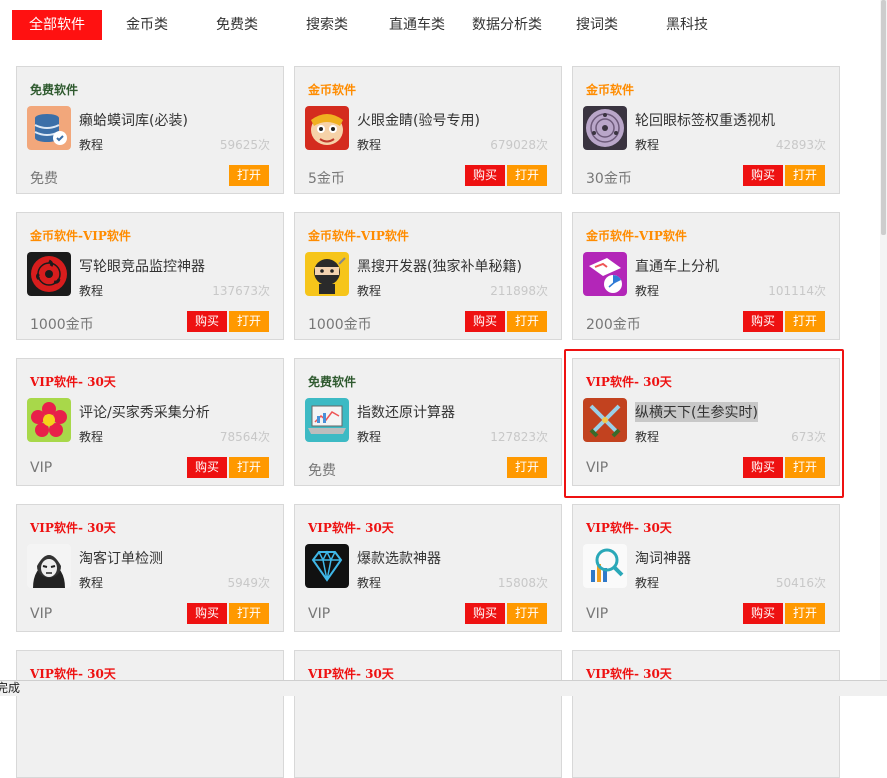 The height and width of the screenshot is (778, 887). I want to click on card-type-label: 金币软件-VIP软件, so click(358, 236).